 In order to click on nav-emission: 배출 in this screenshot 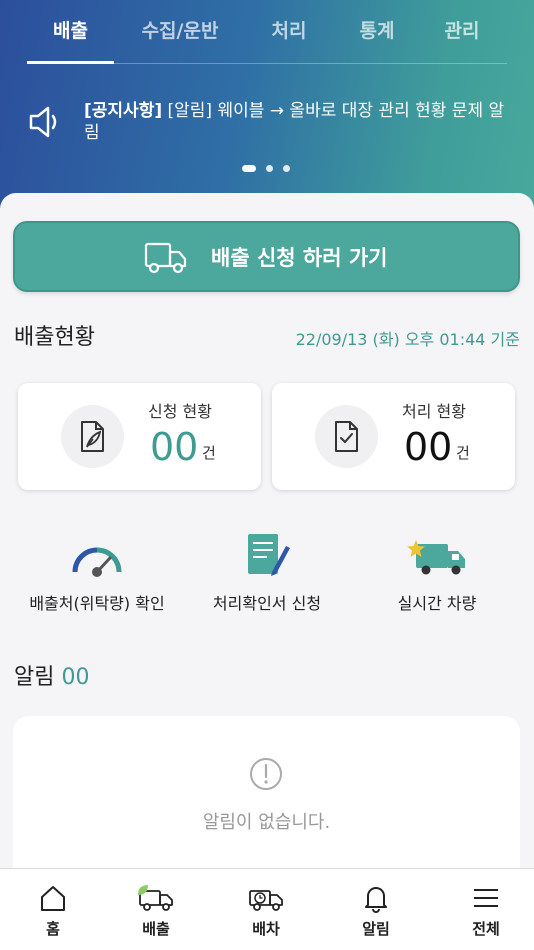, I will do `click(156, 909)`.